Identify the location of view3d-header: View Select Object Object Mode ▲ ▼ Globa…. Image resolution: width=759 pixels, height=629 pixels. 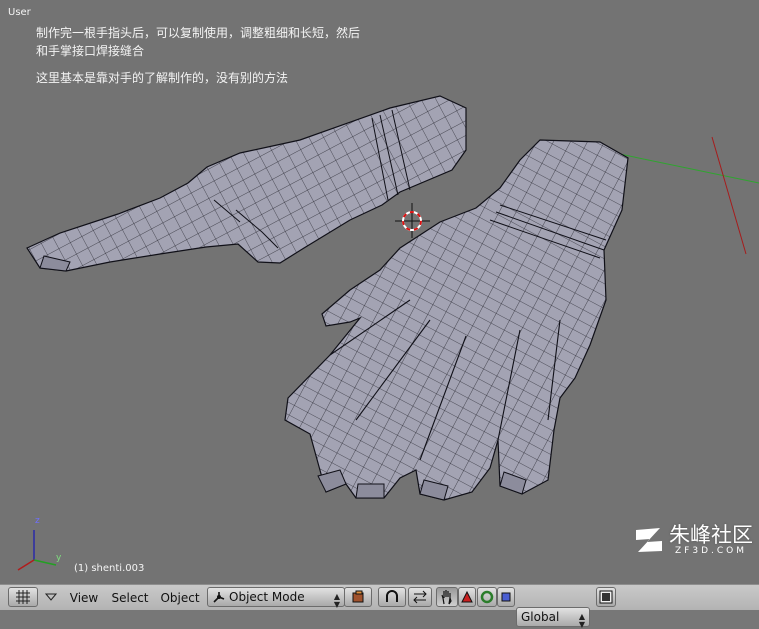
(379, 606).